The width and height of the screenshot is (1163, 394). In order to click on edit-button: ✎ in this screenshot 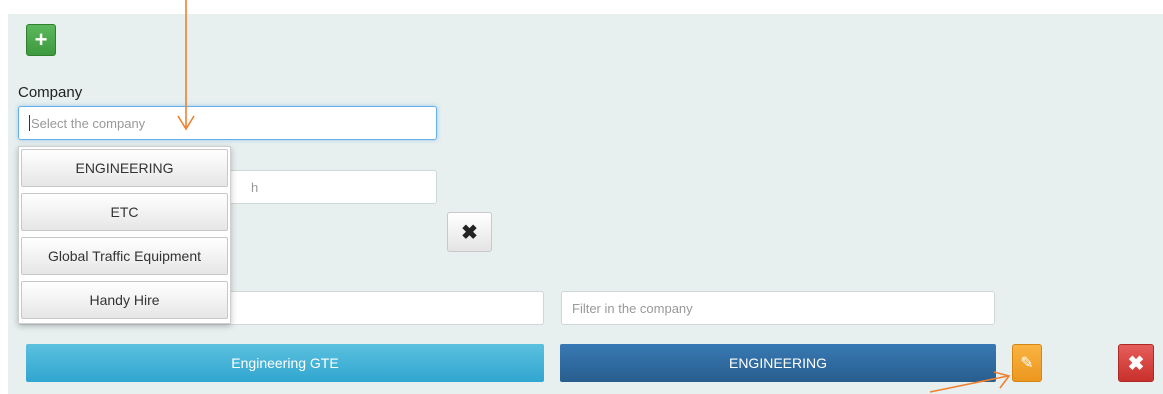, I will do `click(1027, 363)`.